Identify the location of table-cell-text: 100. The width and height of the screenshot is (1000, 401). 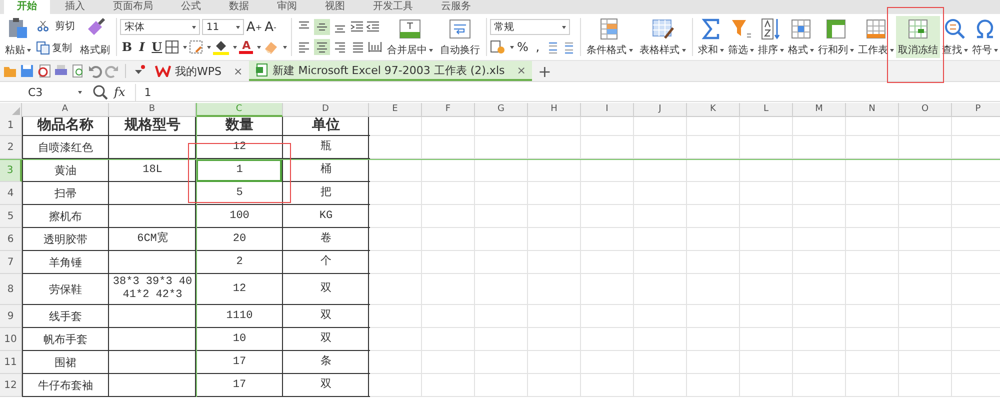
(239, 216).